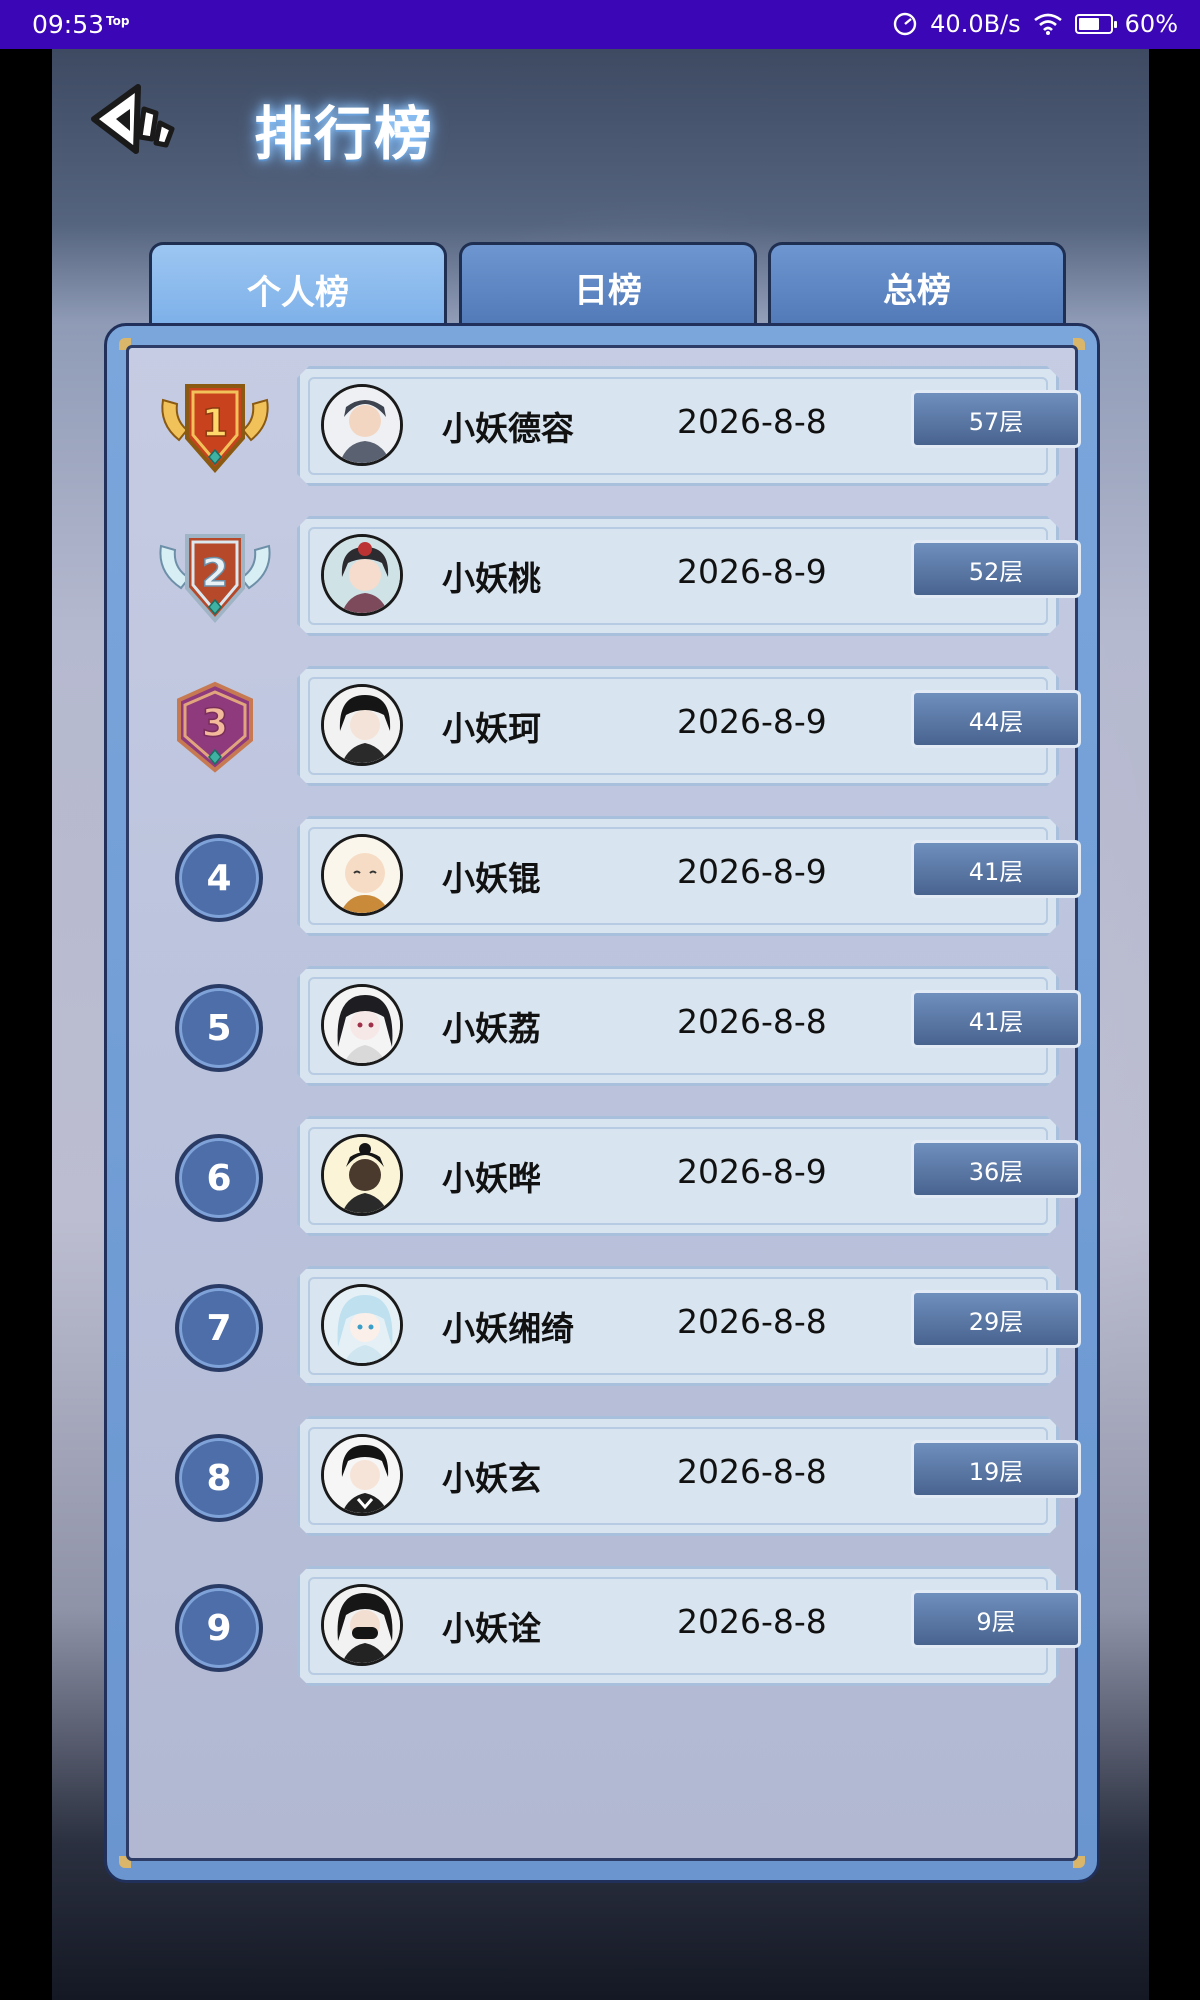 Image resolution: width=1200 pixels, height=2000 pixels. Describe the element at coordinates (996, 1469) in the screenshot. I see `floor-badge: 19层` at that location.